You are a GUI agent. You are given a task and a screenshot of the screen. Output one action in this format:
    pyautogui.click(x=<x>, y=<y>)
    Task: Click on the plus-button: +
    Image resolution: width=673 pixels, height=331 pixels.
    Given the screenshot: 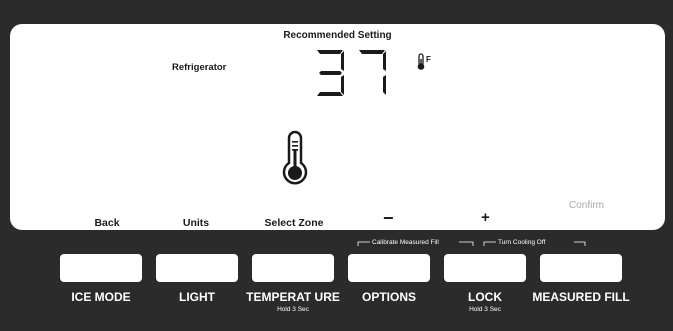 What is the action you would take?
    pyautogui.click(x=485, y=217)
    